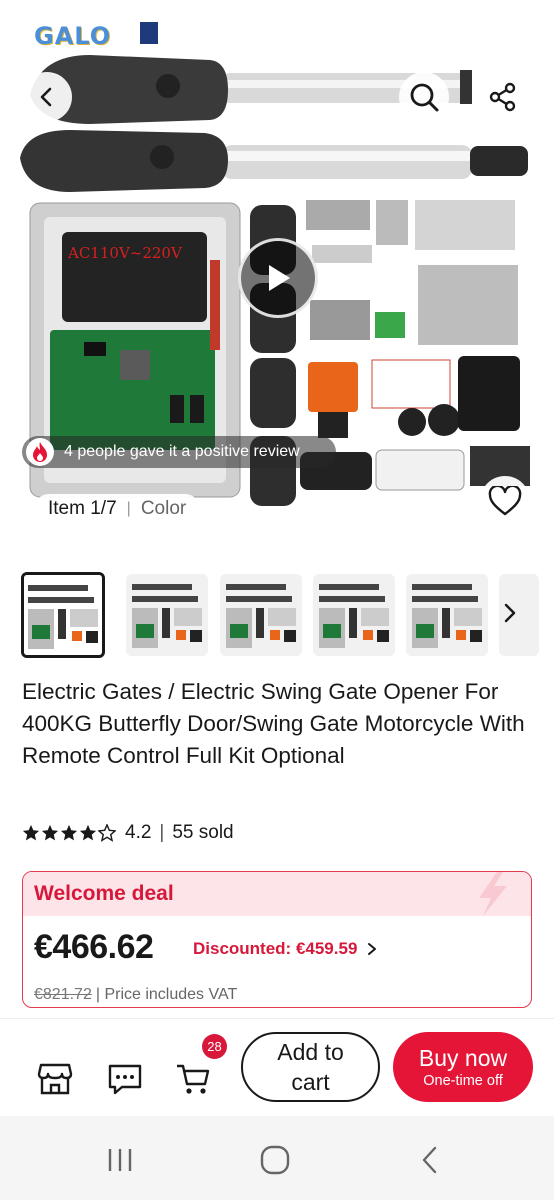  I want to click on deal-label: Welcome deal, so click(104, 893).